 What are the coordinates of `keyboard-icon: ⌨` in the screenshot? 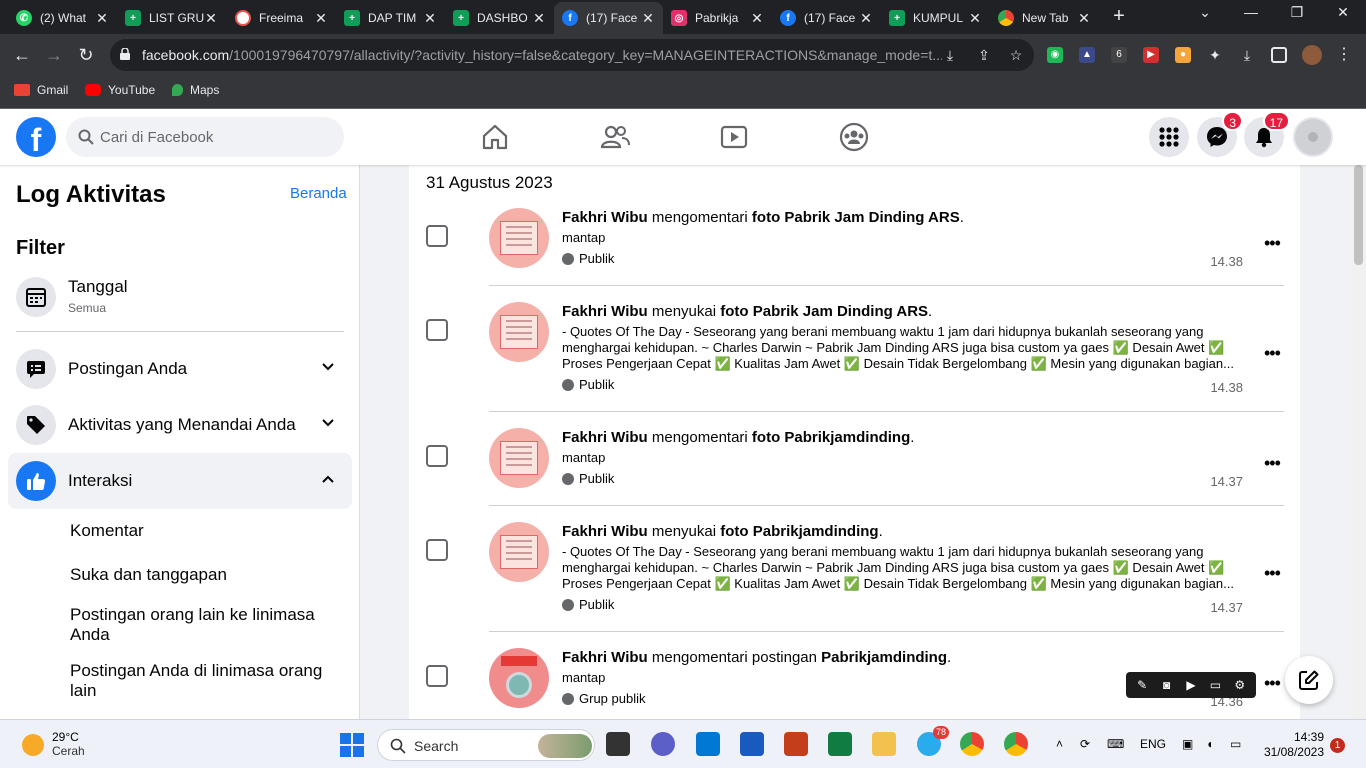 It's located at (1115, 744).